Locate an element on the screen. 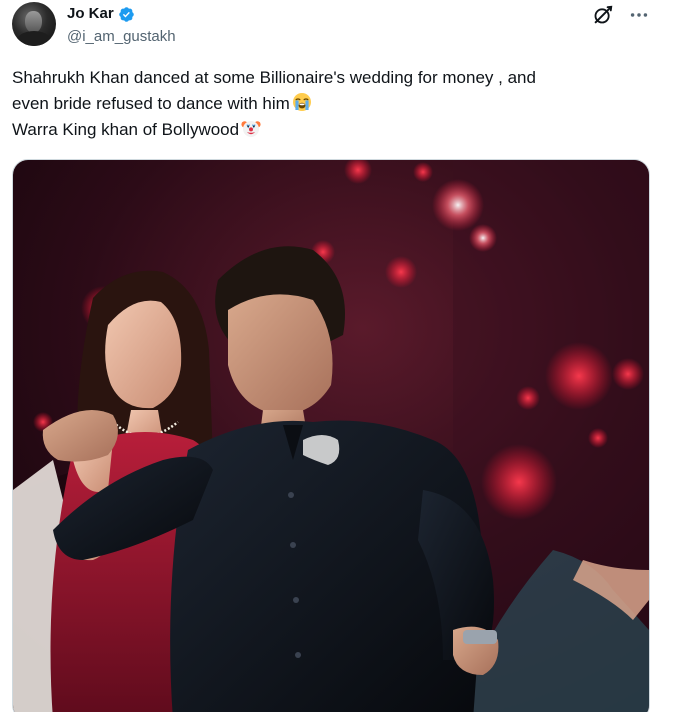 The width and height of the screenshot is (678, 712). clown-face-emoji is located at coordinates (251, 128).